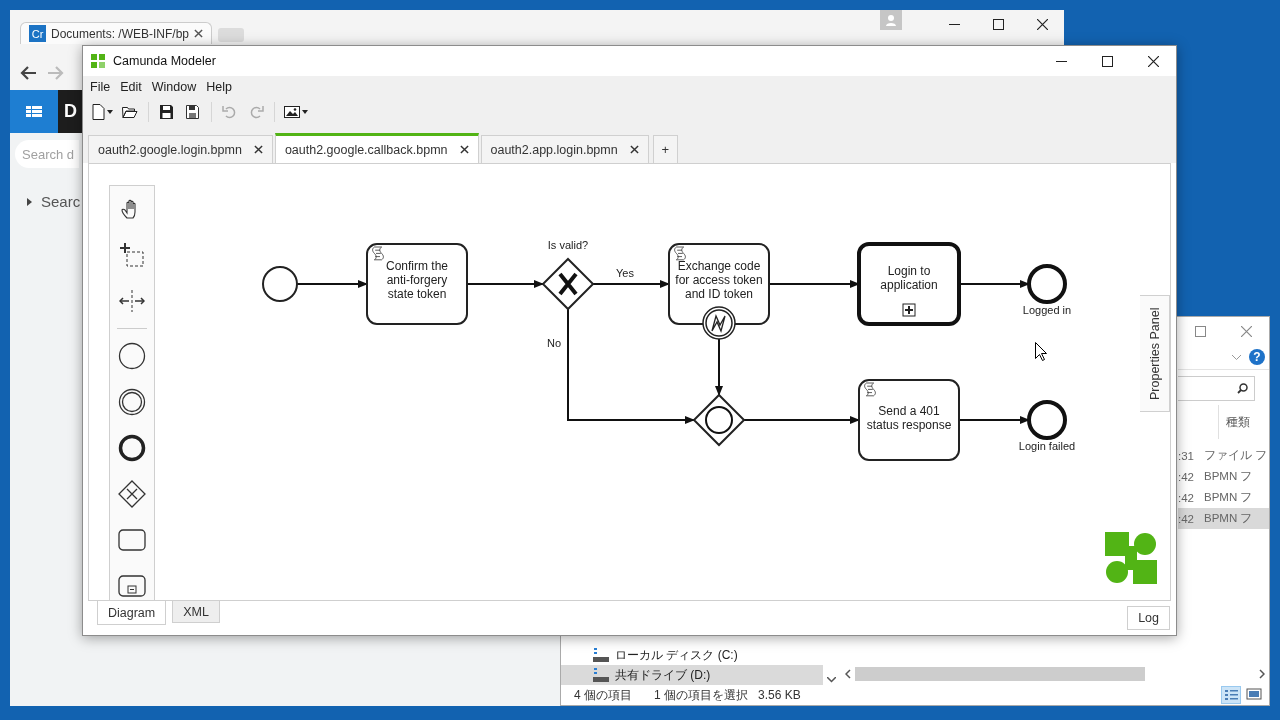 The height and width of the screenshot is (720, 1280). Describe the element at coordinates (1041, 351) in the screenshot. I see `cursor-icon` at that location.